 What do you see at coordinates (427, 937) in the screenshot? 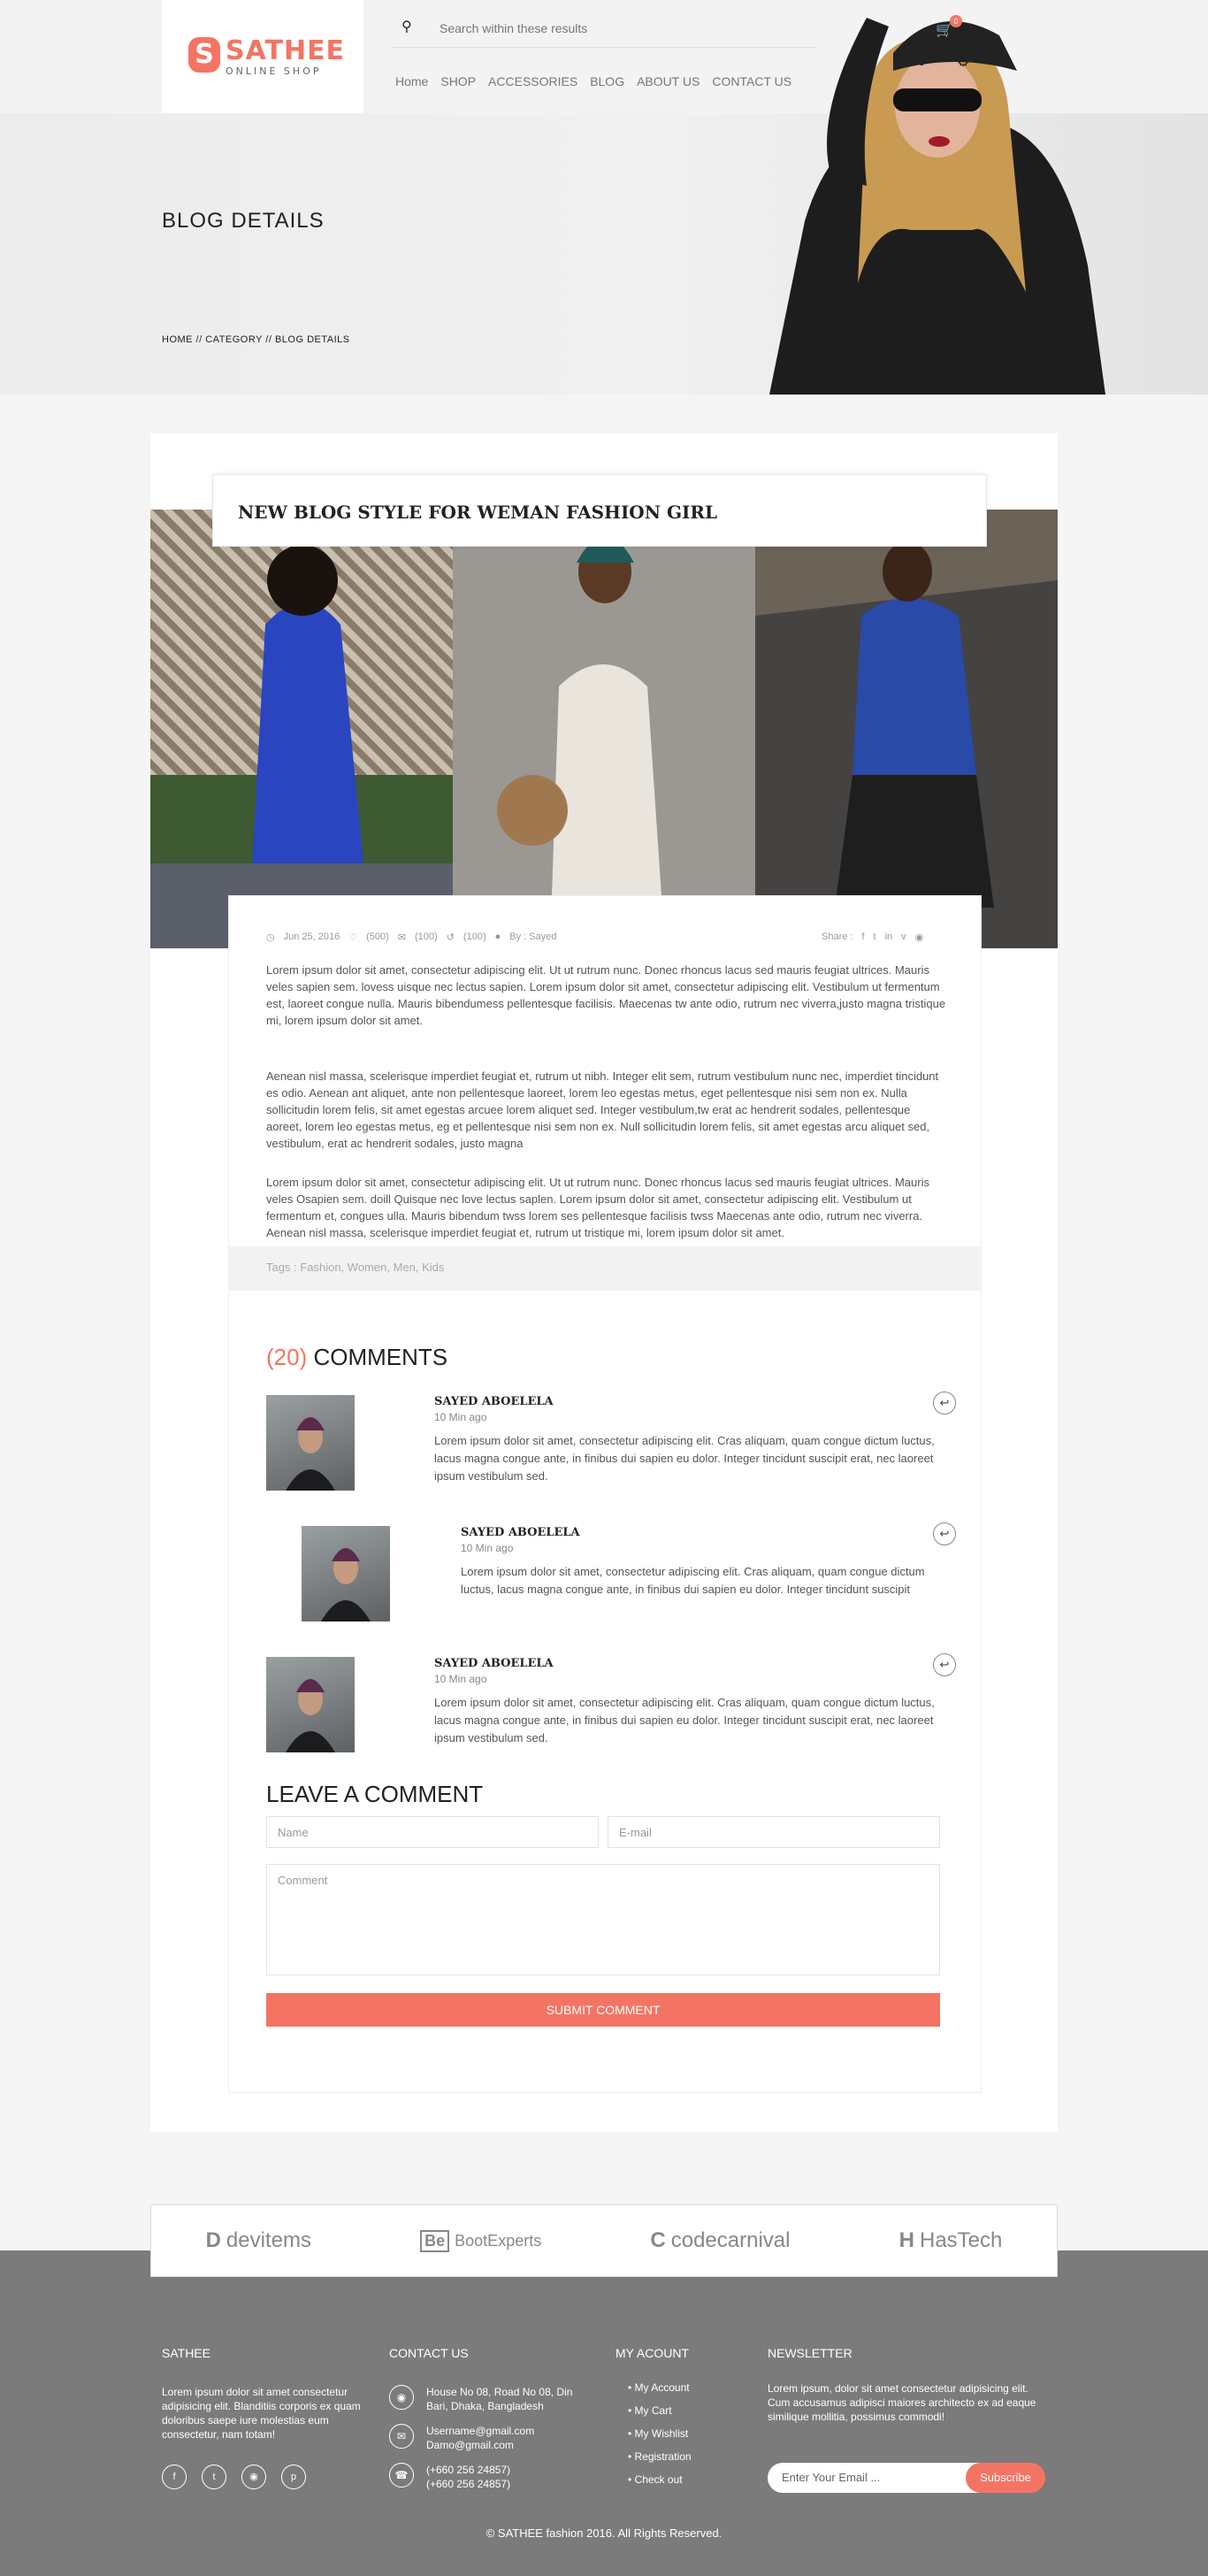
I see `comments-count: (100)` at bounding box center [427, 937].